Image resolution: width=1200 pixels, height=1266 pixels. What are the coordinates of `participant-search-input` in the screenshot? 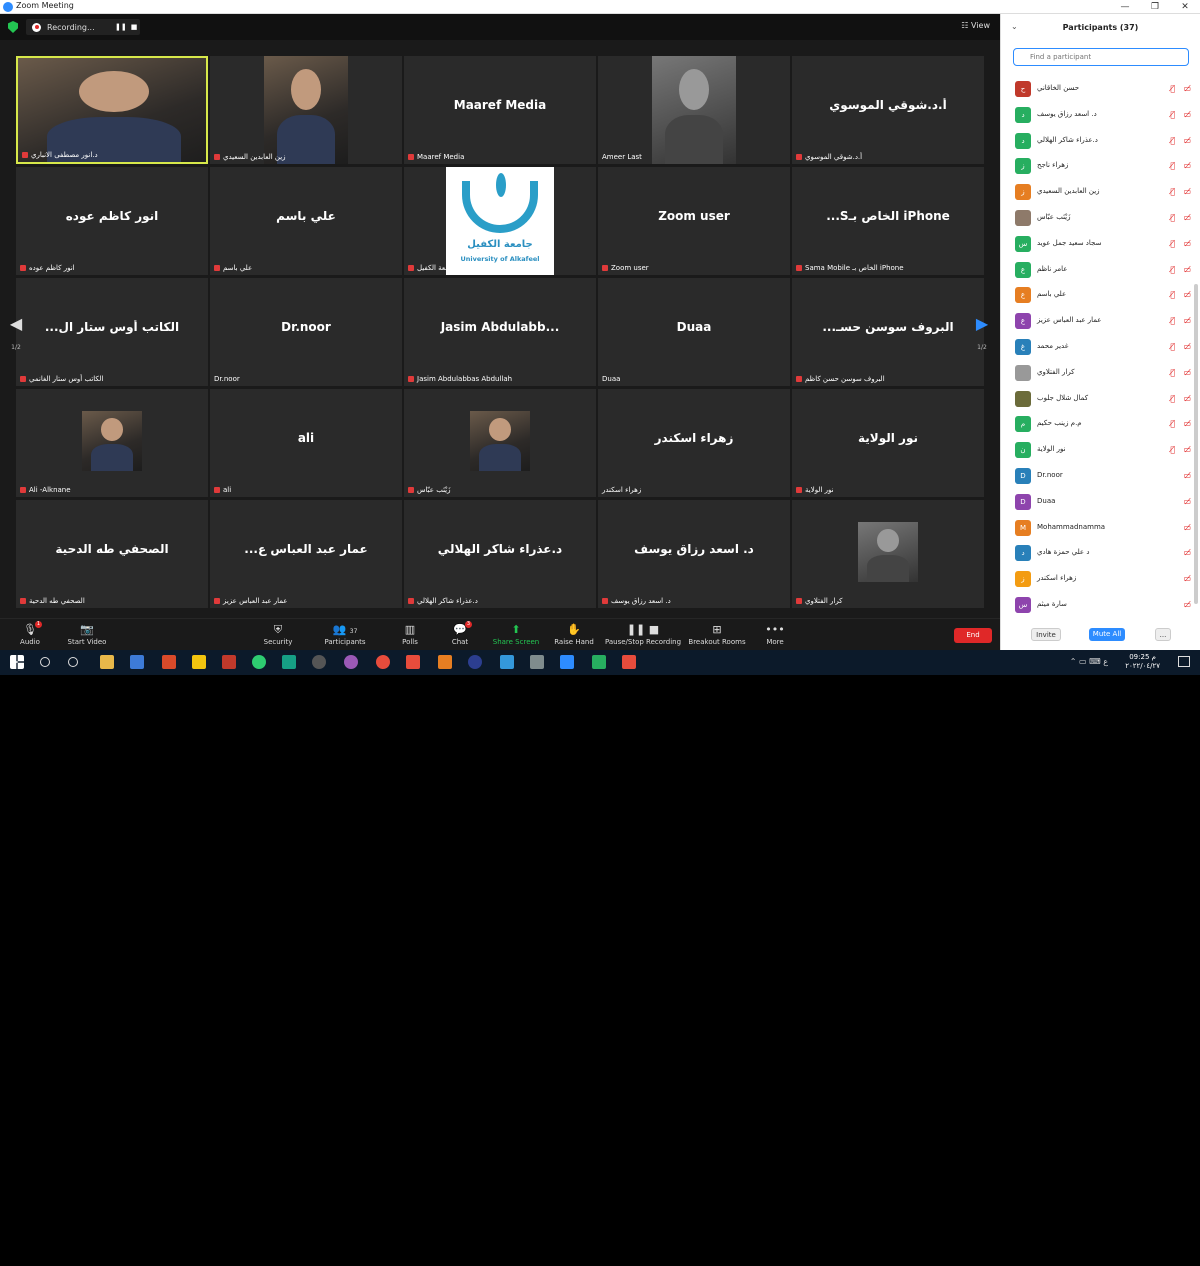 It's located at (1101, 57).